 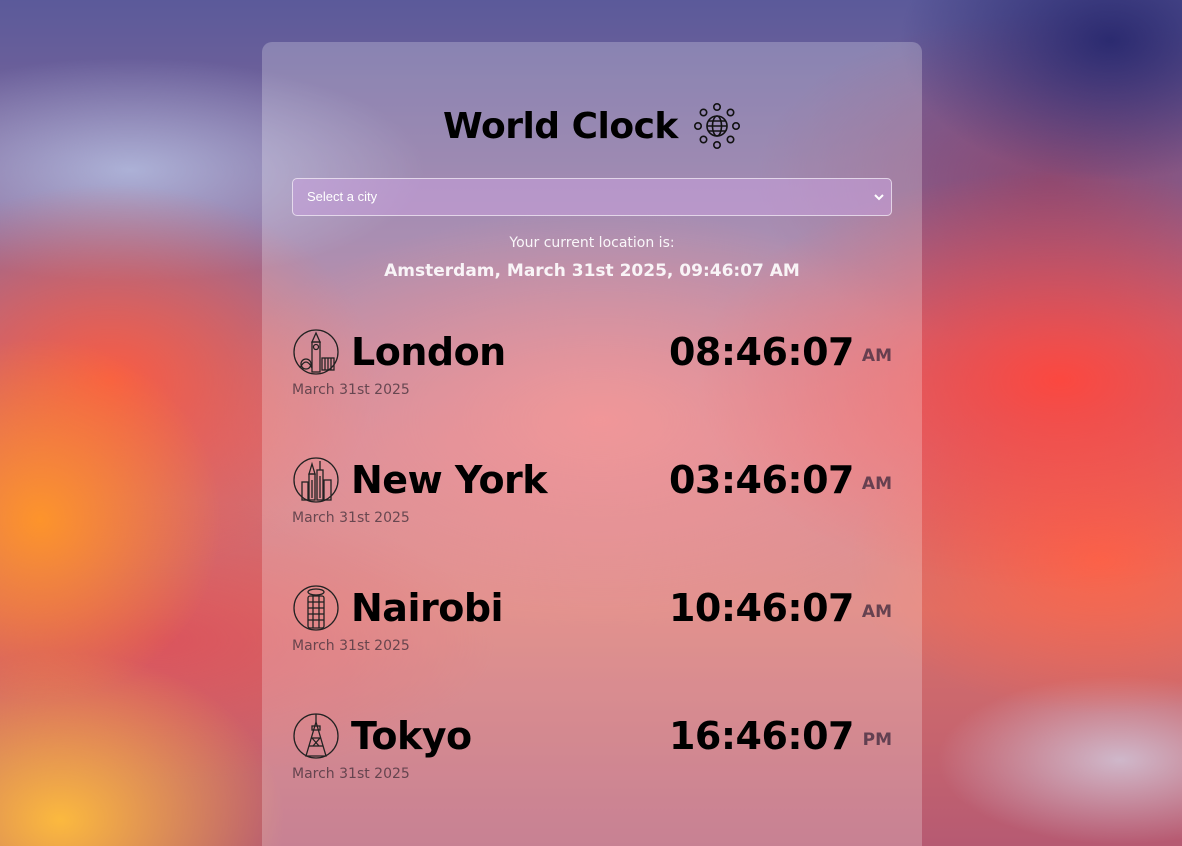 What do you see at coordinates (592, 243) in the screenshot?
I see `current-location-label: Your current location is:` at bounding box center [592, 243].